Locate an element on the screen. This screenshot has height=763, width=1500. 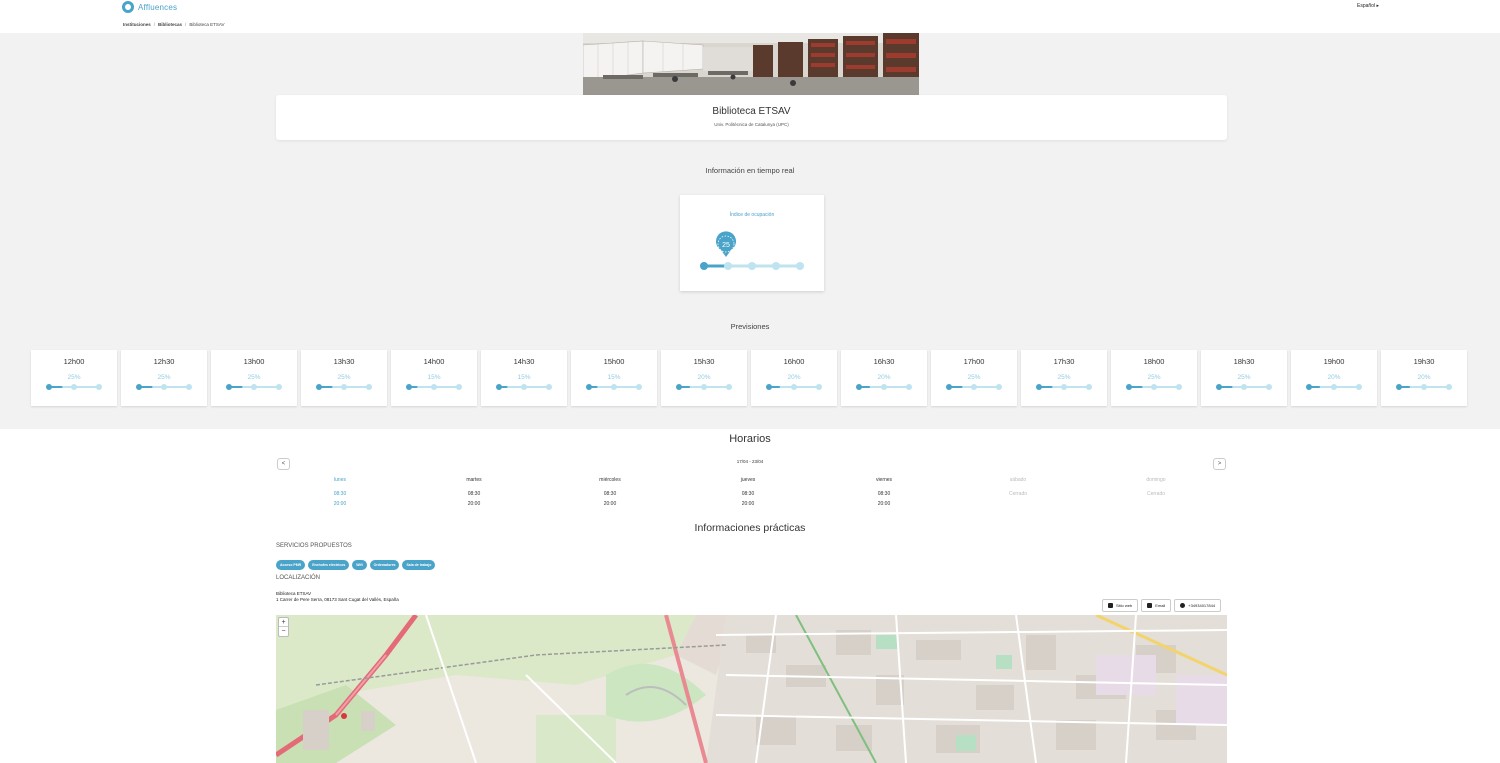
forecast-time: 14h30 is located at coordinates (524, 361).